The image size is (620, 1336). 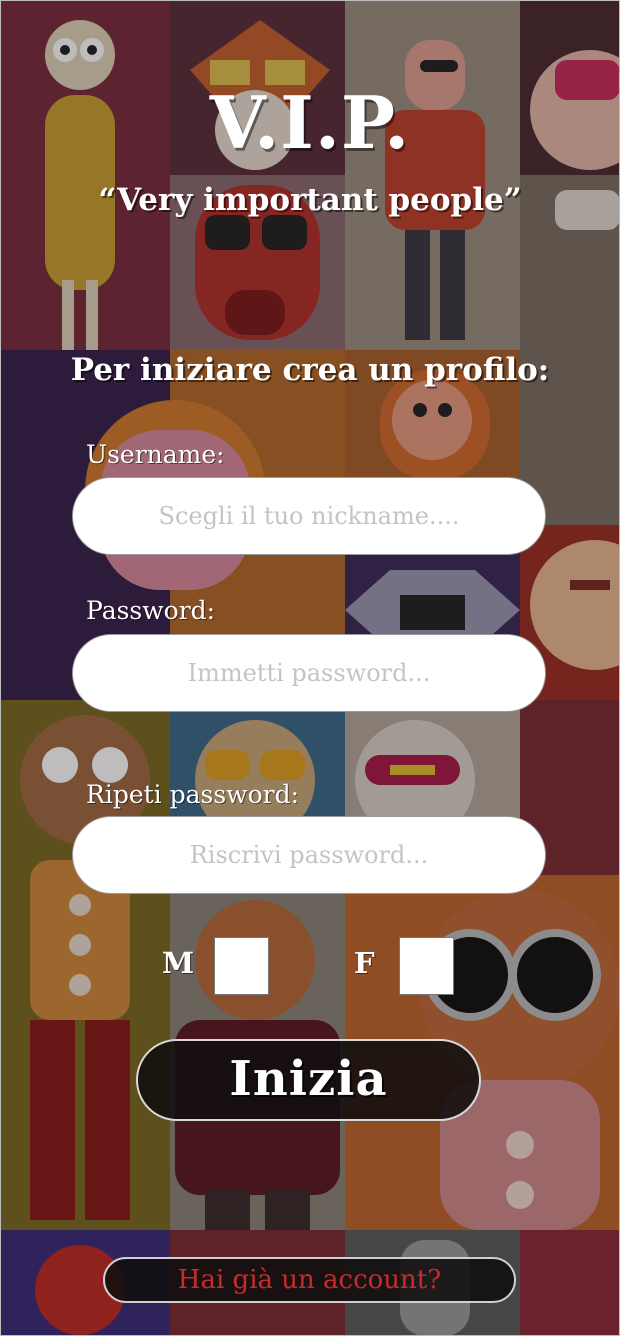 What do you see at coordinates (178, 963) in the screenshot?
I see `gender-male-label: M` at bounding box center [178, 963].